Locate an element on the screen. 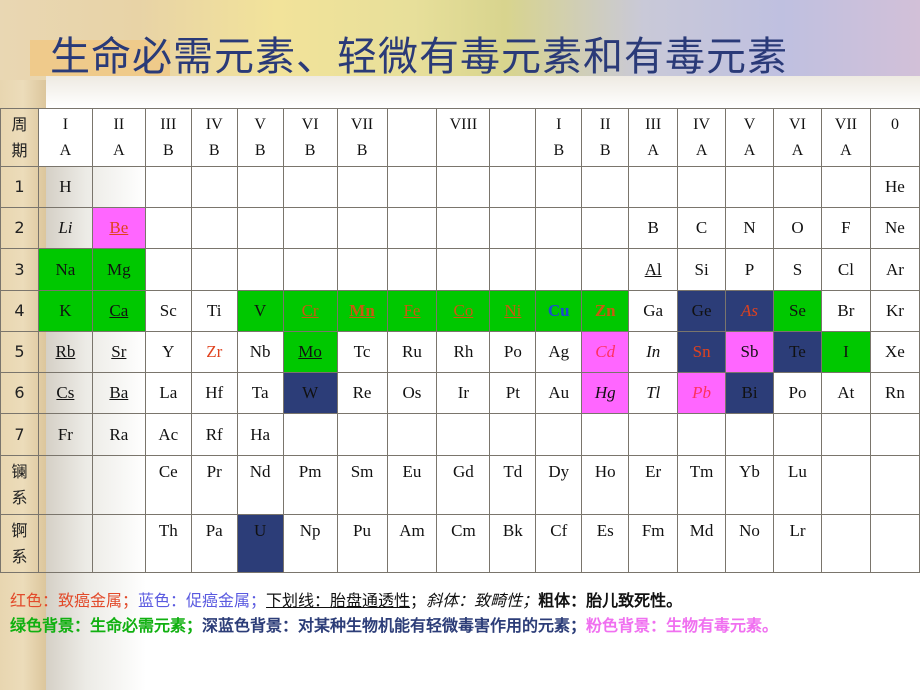 The image size is (920, 690). element-cell: P is located at coordinates (749, 269).